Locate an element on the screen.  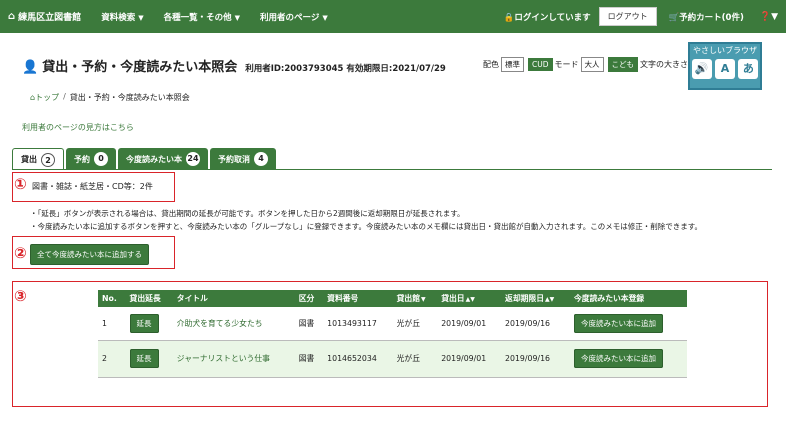
help-icon: ❓ is located at coordinates (765, 16).